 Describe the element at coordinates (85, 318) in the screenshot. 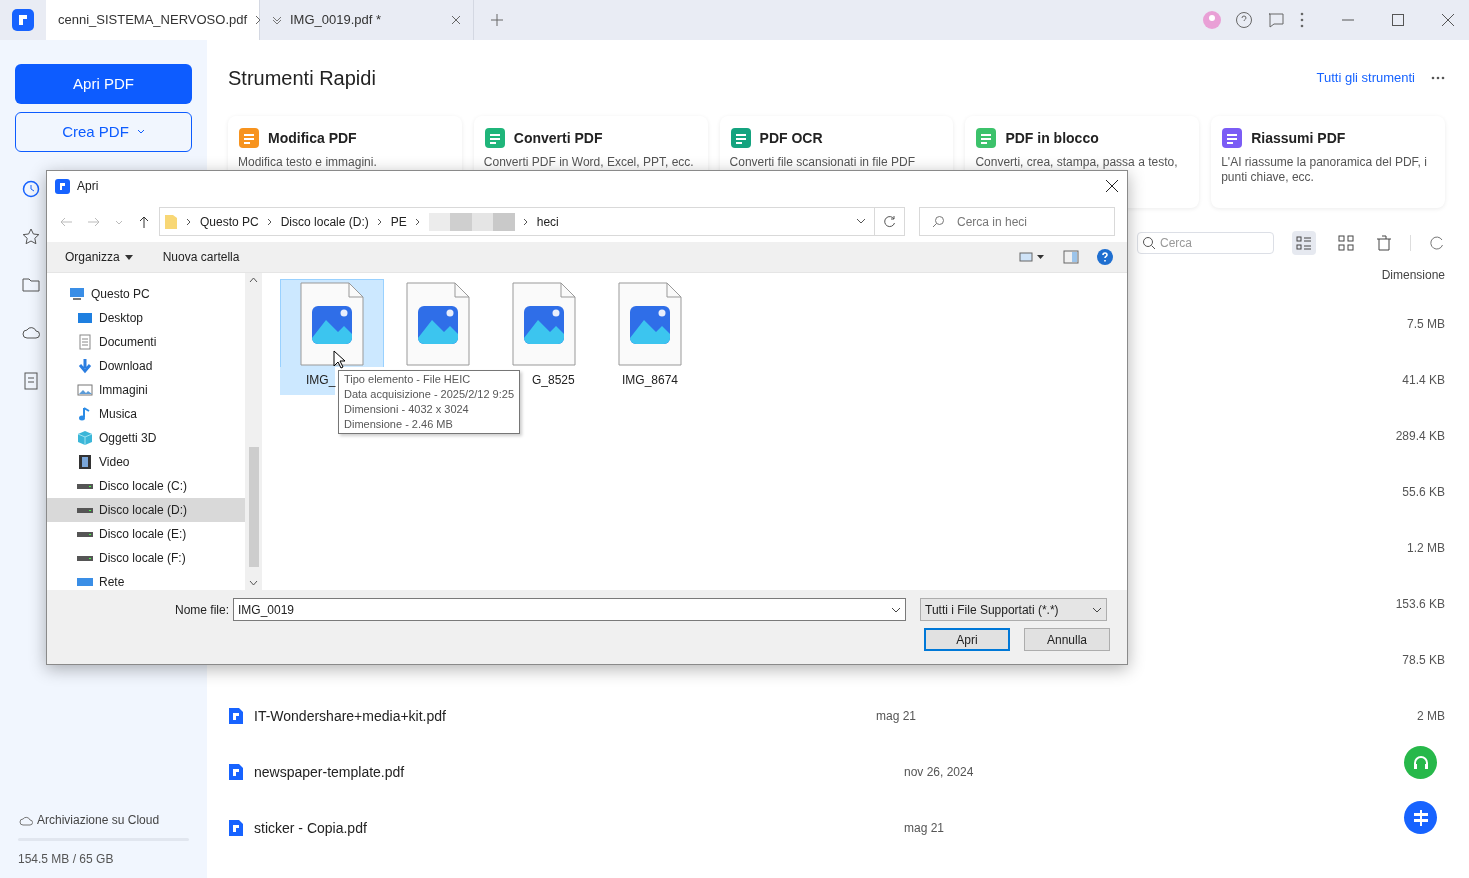

I see `desktop-icon` at that location.